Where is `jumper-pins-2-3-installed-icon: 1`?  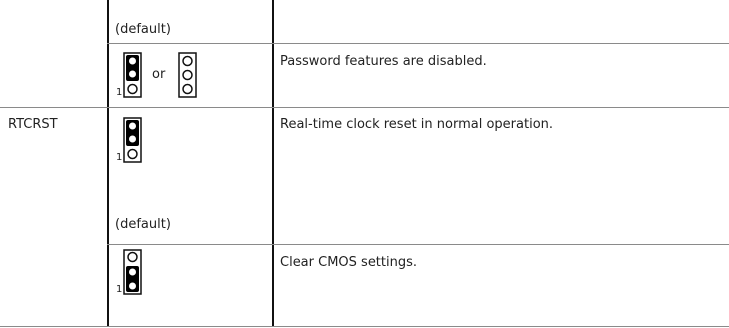
jumper-pins-2-3-installed-icon: 1 is located at coordinates (132, 274).